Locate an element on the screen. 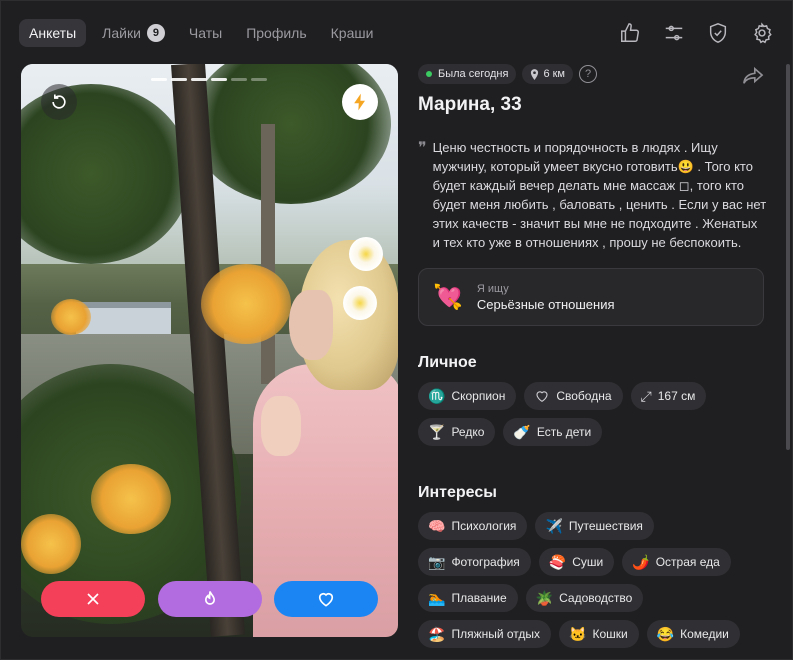  flame-icon is located at coordinates (209, 598).